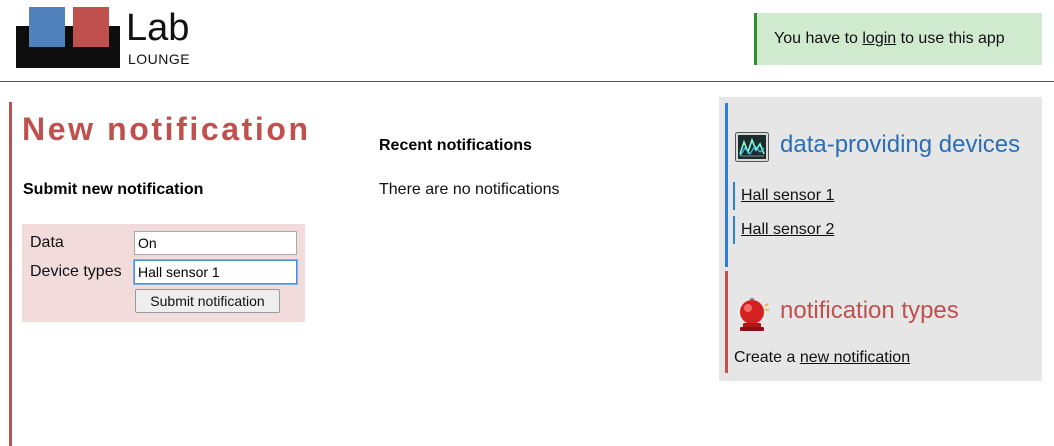 This screenshot has width=1054, height=446. What do you see at coordinates (787, 229) in the screenshot?
I see `device-link: Hall sensor 2` at bounding box center [787, 229].